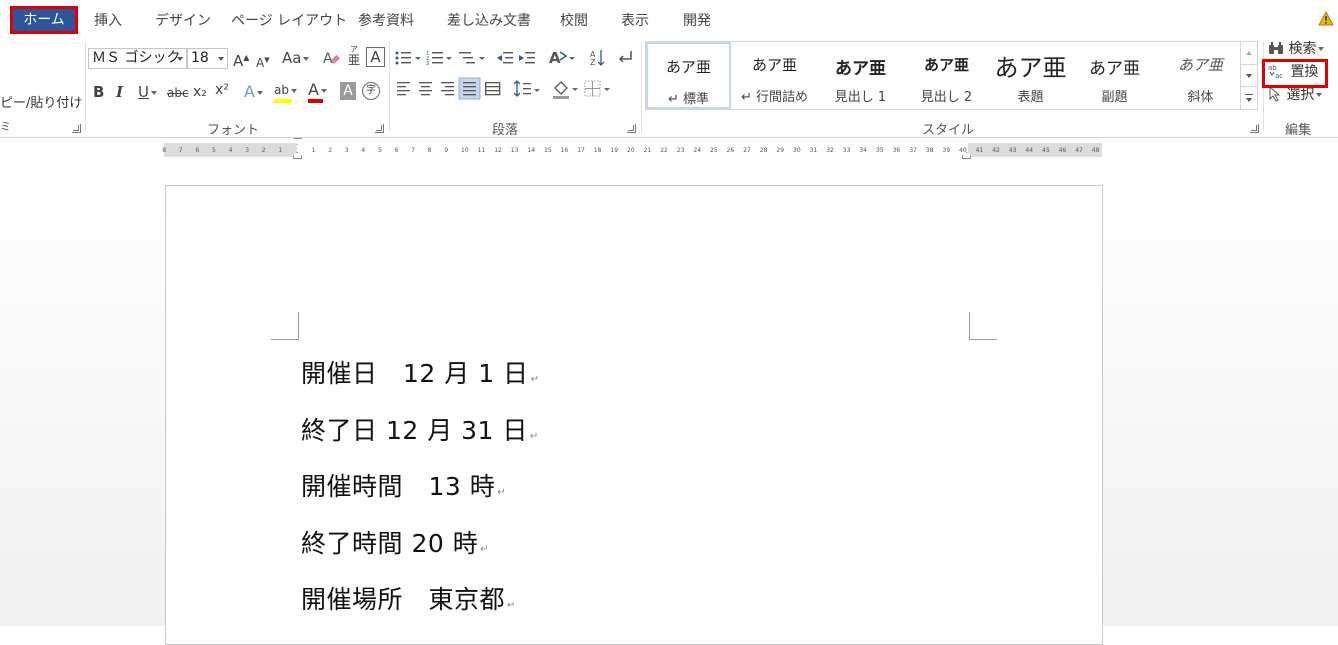  I want to click on ruler-tick-label: 32, so click(830, 150).